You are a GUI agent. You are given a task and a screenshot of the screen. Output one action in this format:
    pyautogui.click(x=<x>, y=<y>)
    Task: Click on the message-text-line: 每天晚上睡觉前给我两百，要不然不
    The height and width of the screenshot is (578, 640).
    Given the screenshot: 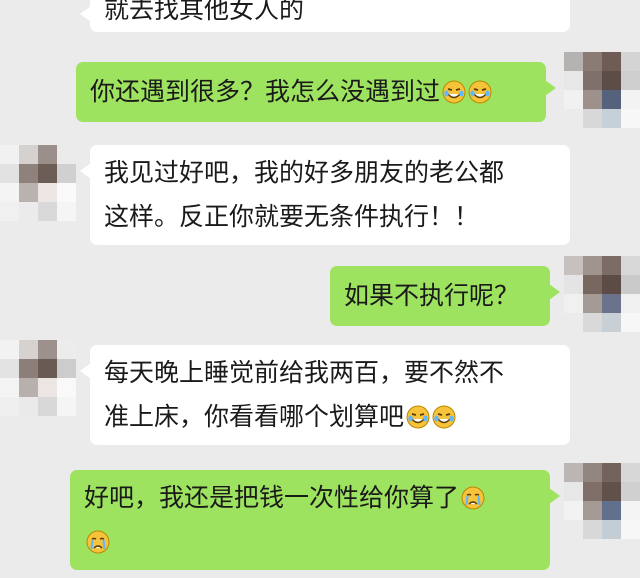 What is the action you would take?
    pyautogui.click(x=304, y=372)
    